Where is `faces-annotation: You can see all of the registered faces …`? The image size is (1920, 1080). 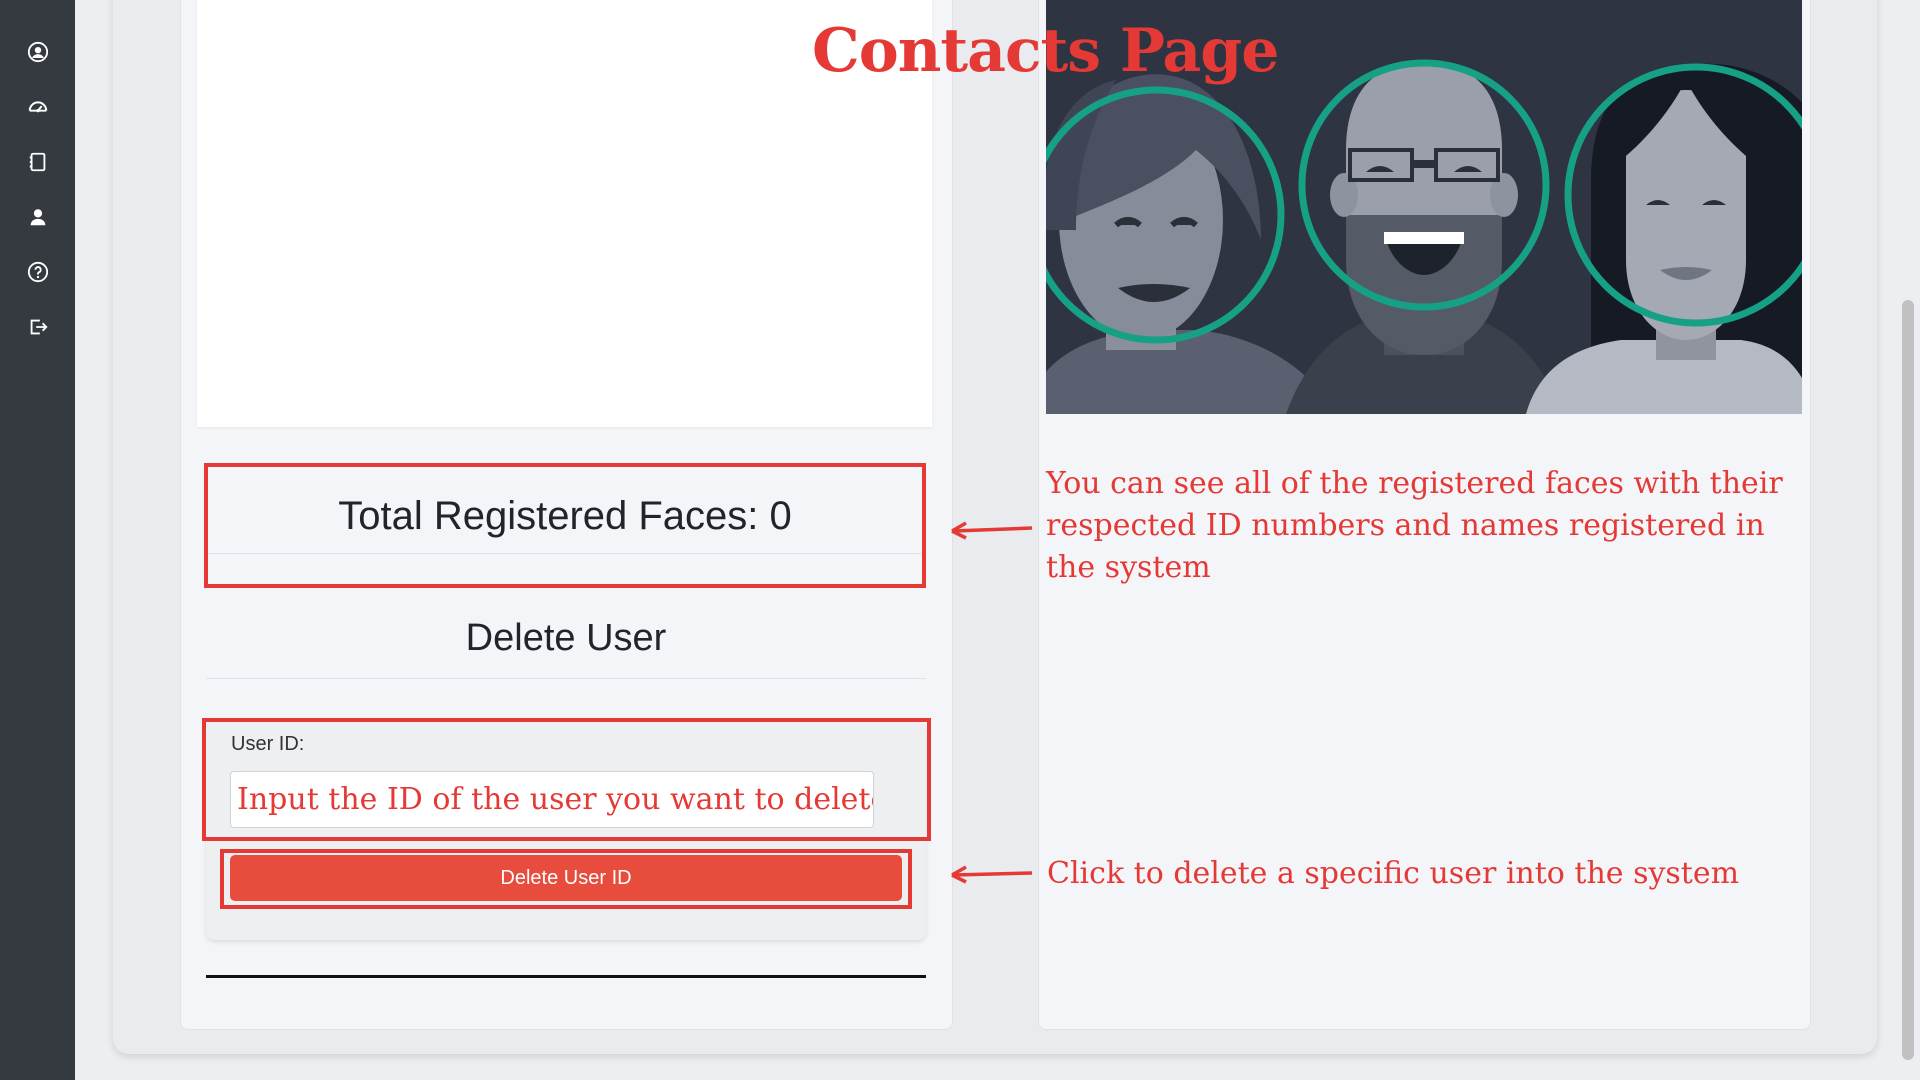
faces-annotation: You can see all of the registered faces … is located at coordinates (1414, 525).